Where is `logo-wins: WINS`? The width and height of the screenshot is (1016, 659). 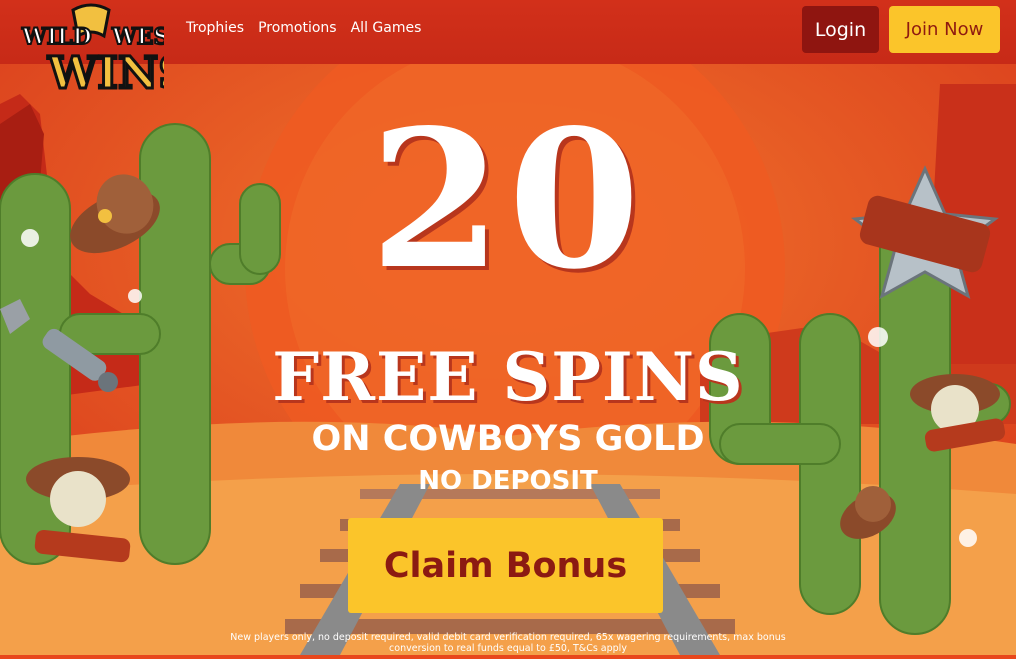 logo-wins: WINS is located at coordinates (105, 72).